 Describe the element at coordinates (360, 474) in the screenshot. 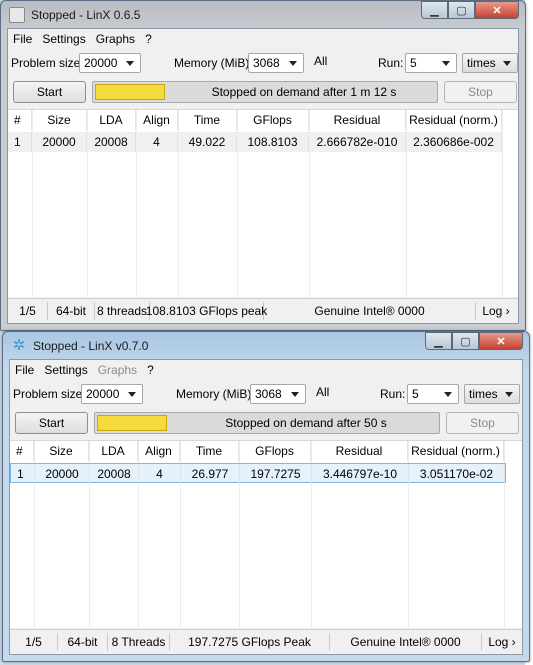

I see `table-cell: 3.446797e-10` at that location.